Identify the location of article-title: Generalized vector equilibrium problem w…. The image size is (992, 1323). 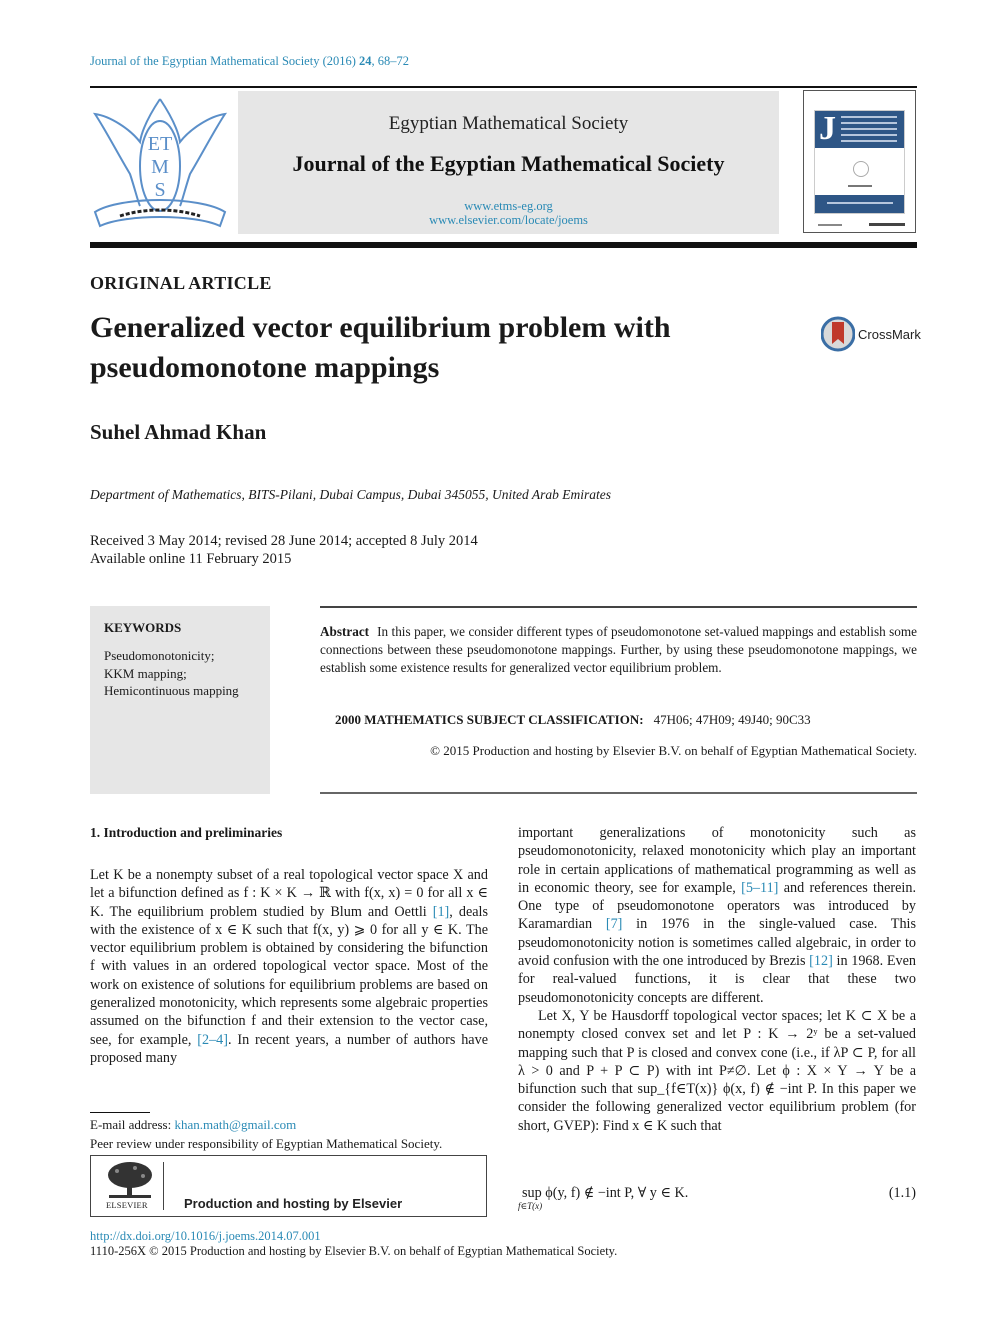
(380, 347).